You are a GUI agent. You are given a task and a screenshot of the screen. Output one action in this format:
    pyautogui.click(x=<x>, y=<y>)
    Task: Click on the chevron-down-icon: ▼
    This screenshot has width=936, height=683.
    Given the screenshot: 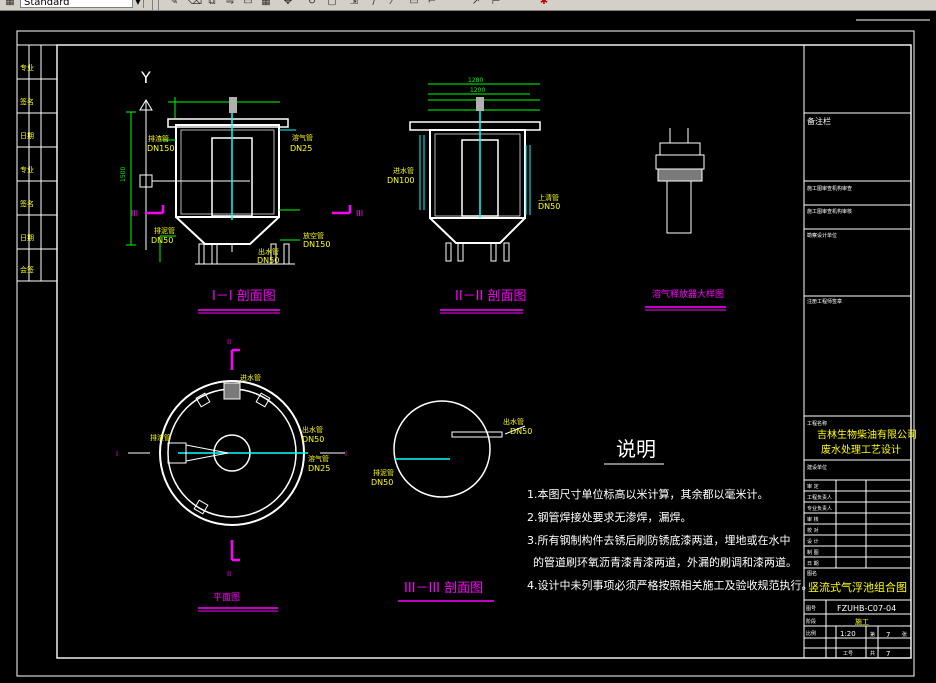 What is the action you would take?
    pyautogui.click(x=137, y=4)
    